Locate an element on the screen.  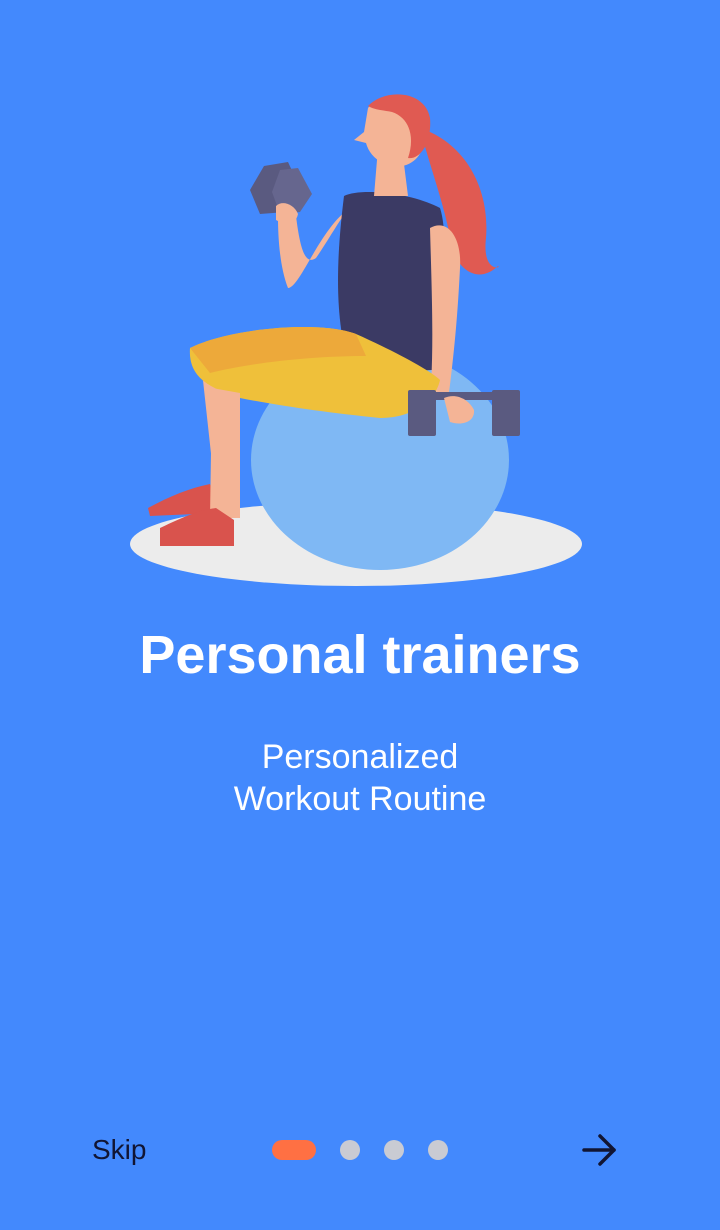
onboarding-footer: Skip is located at coordinates (360, 1150).